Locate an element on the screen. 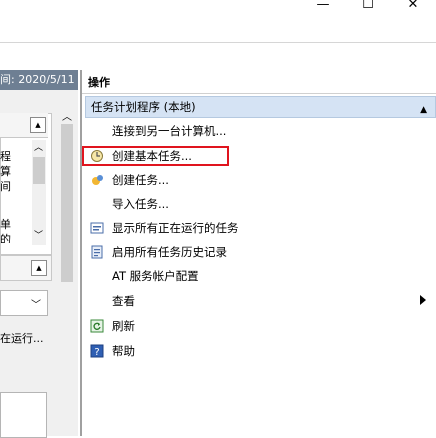 The image size is (436, 438). action-label: 启用所有任务历史记录 is located at coordinates (169, 252).